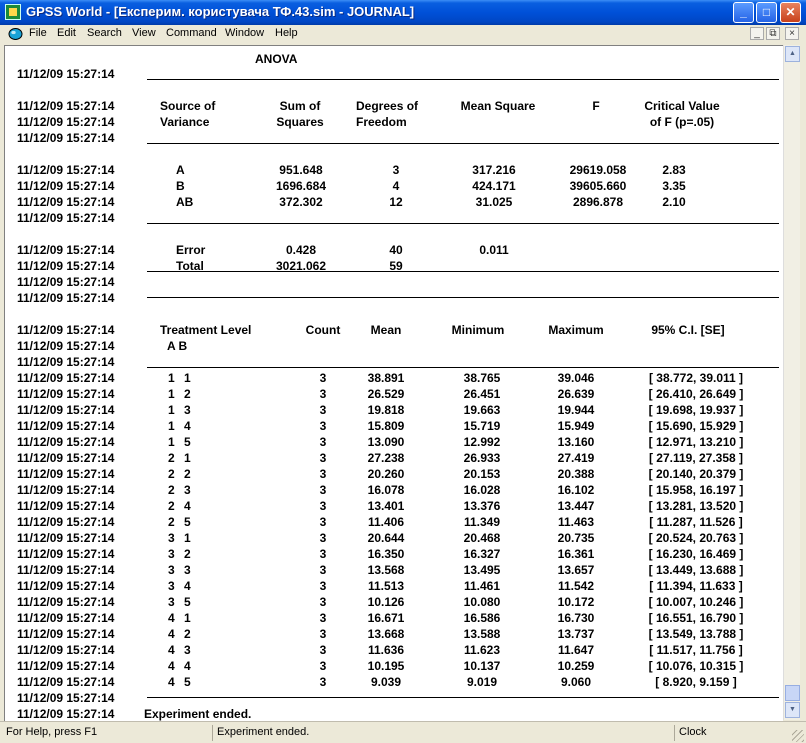 The width and height of the screenshot is (806, 743). What do you see at coordinates (696, 634) in the screenshot?
I see `treatment-confidence-interval: [ 13.549, 13.788 ]` at bounding box center [696, 634].